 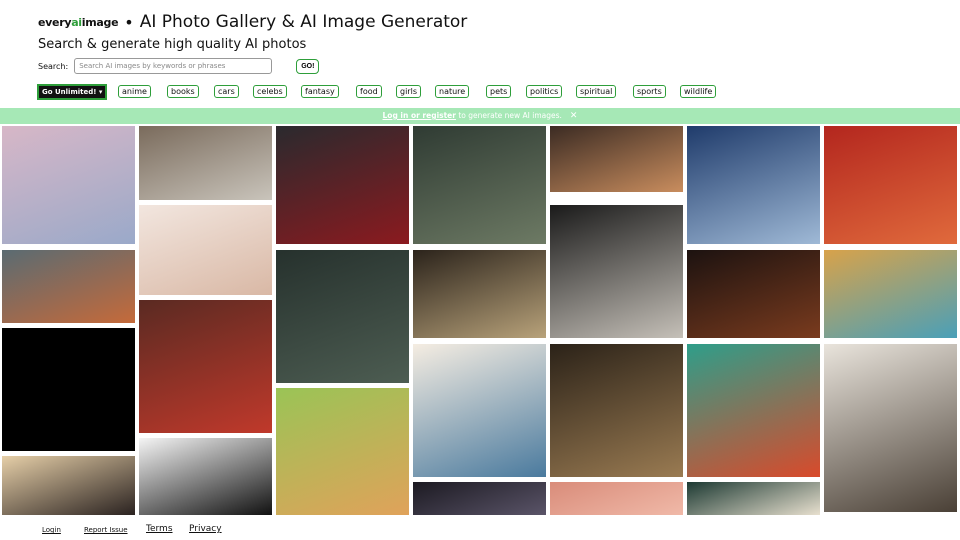 What do you see at coordinates (183, 91) in the screenshot?
I see `tag-books: books` at bounding box center [183, 91].